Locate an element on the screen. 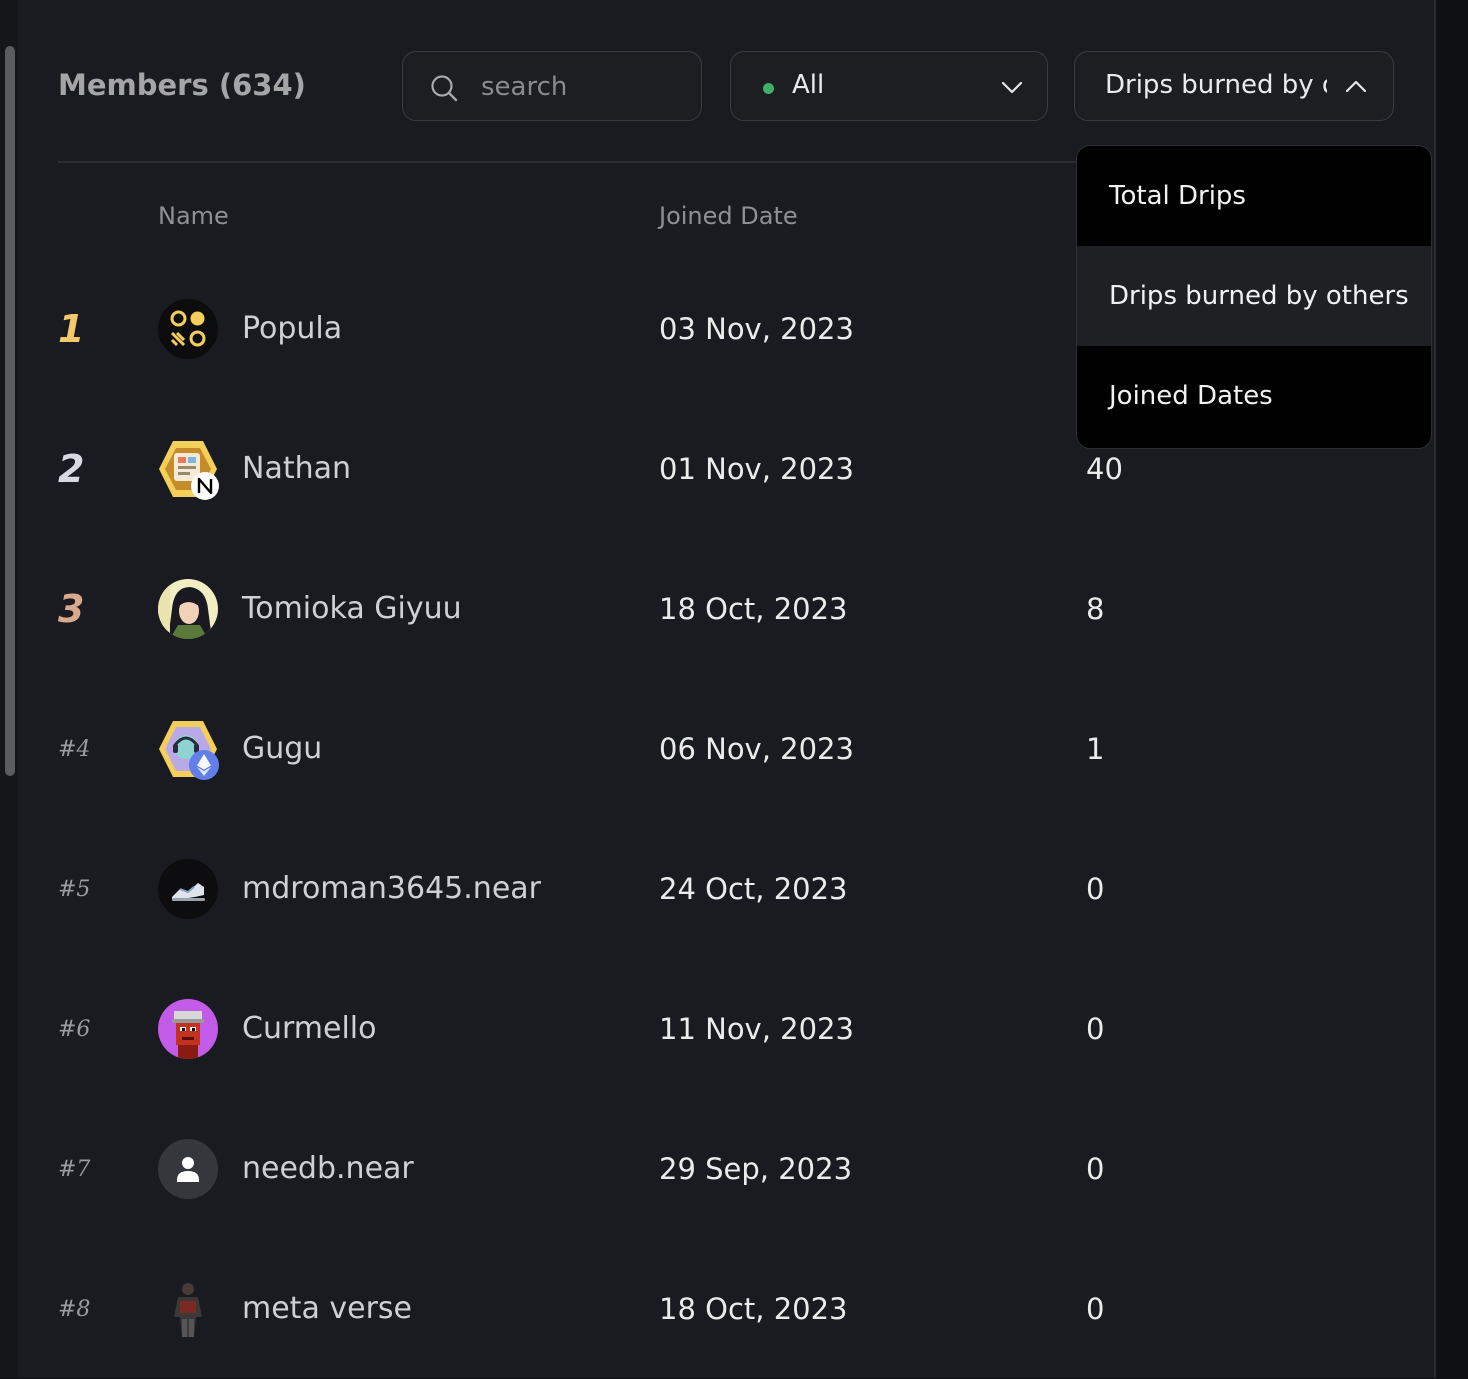 This screenshot has height=1379, width=1468. table-row: #8 meta verse 18 Oct, 2023 0 is located at coordinates (726, 1309).